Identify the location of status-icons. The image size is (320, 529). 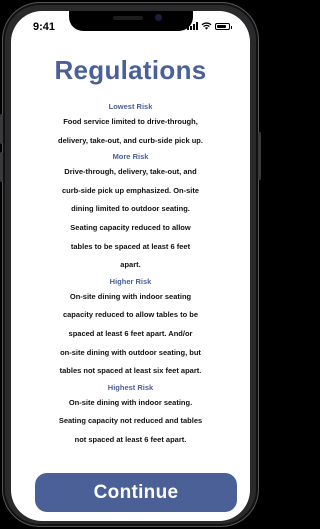
(209, 26).